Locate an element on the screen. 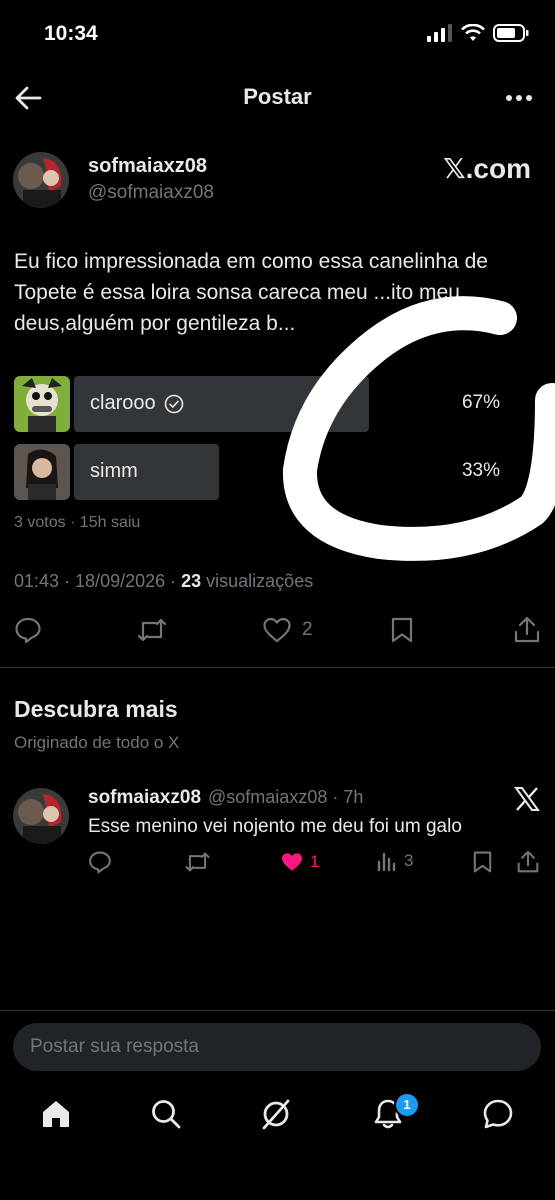 Image resolution: width=555 pixels, height=1200 pixels. poll-summary: 3 votos · 15h saiu is located at coordinates (77, 522).